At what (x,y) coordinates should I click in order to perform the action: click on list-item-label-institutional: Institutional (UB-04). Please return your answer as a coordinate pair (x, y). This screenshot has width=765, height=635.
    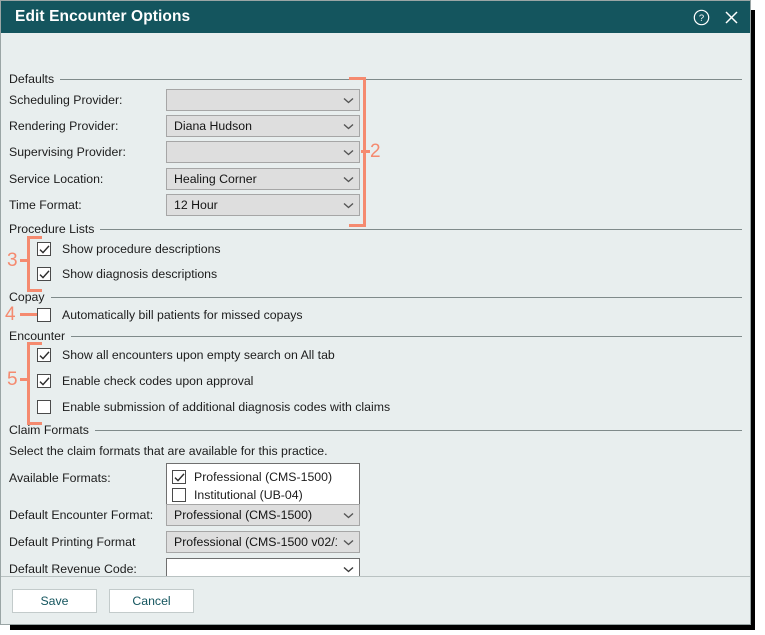
    Looking at the image, I should click on (248, 495).